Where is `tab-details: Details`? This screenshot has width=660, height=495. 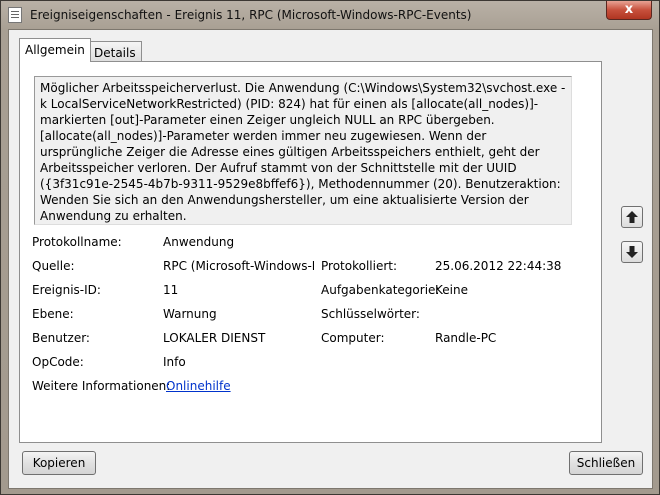 tab-details: Details is located at coordinates (115, 52).